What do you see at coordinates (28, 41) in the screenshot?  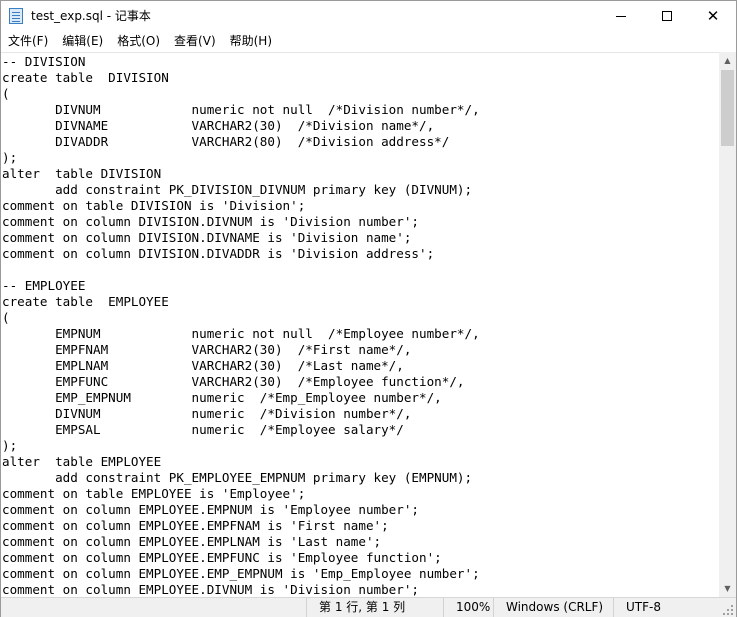 I see `menu-file: 文件(F)` at bounding box center [28, 41].